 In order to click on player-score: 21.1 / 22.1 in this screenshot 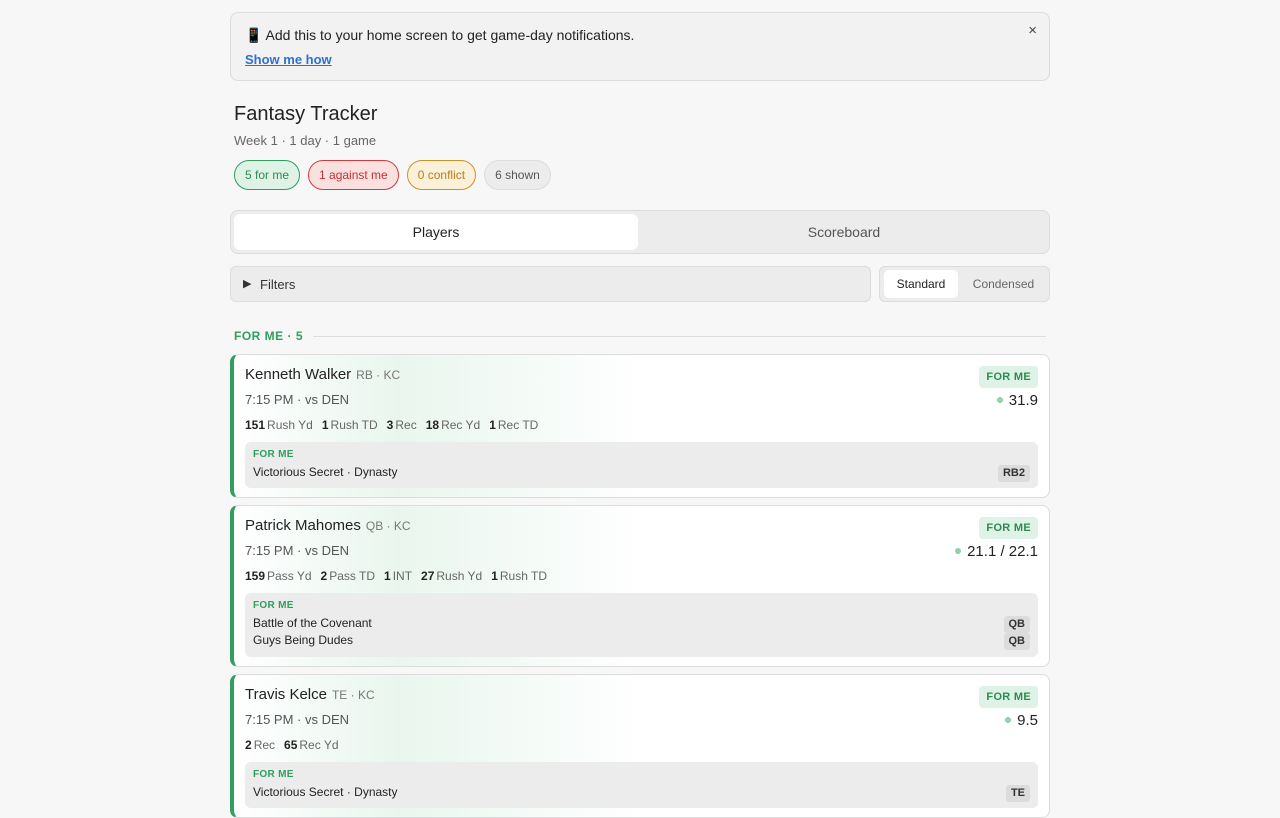, I will do `click(996, 551)`.